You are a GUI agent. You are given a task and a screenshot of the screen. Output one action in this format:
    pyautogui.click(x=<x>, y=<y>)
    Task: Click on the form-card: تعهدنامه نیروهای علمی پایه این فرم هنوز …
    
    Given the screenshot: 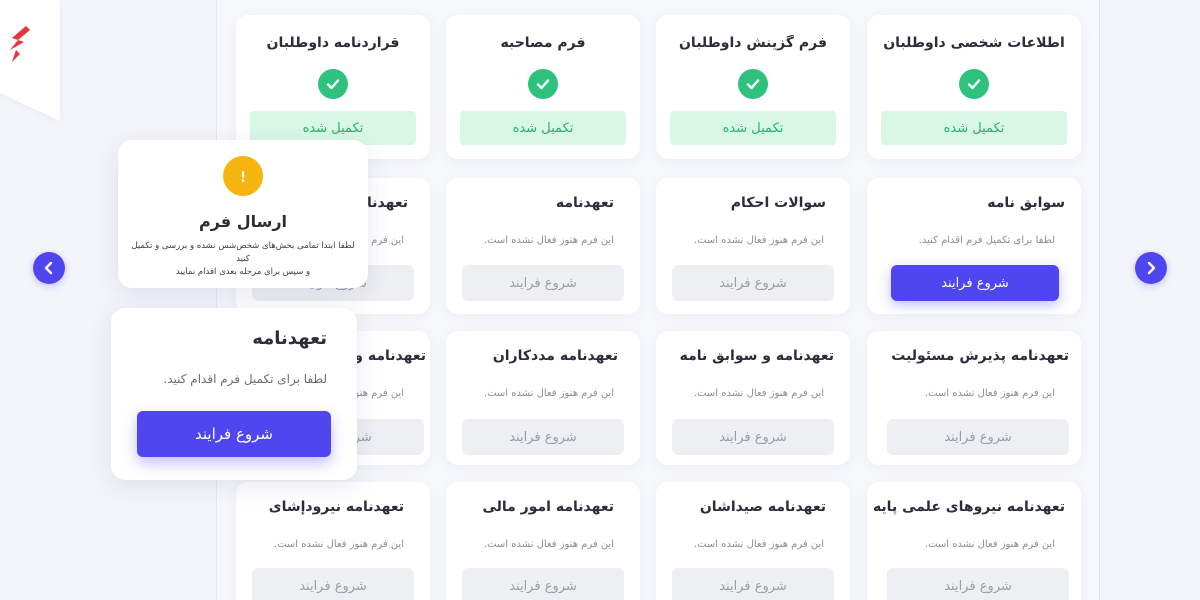 What is the action you would take?
    pyautogui.click(x=974, y=541)
    